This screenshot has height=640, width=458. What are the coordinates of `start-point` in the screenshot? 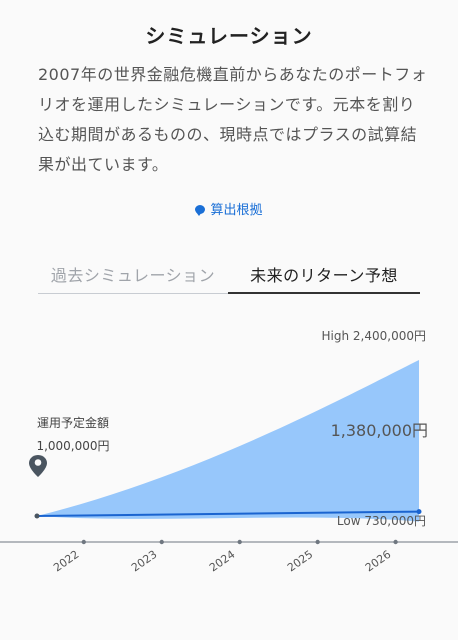 It's located at (37, 516).